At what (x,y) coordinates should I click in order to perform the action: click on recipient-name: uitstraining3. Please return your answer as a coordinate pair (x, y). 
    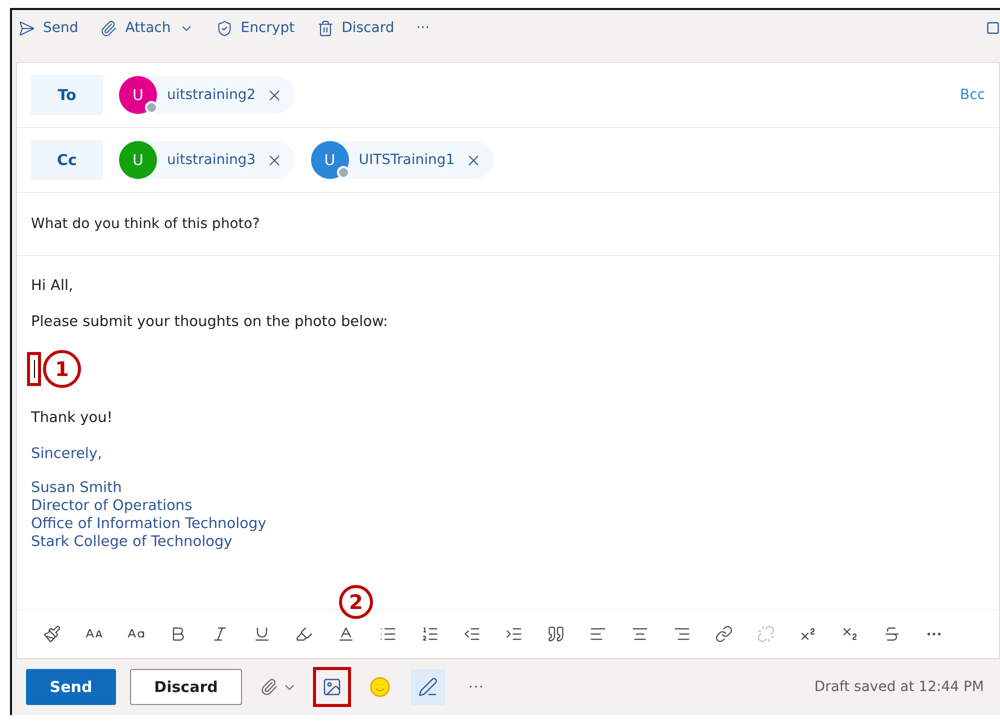
    Looking at the image, I should click on (211, 160).